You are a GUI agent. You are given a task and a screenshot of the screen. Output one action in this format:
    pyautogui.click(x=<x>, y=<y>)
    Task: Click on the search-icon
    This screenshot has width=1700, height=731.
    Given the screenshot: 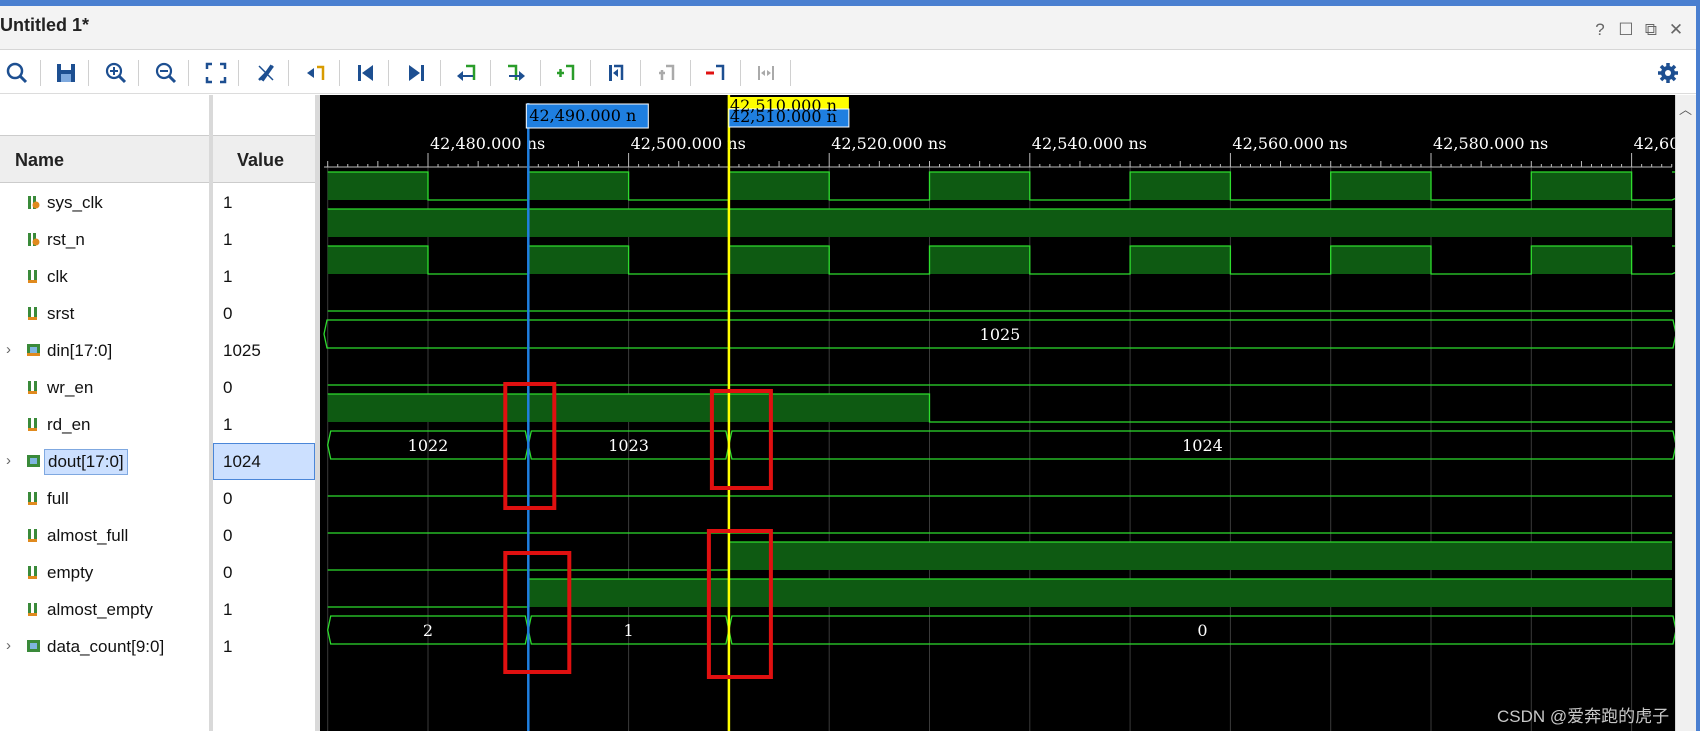 What is the action you would take?
    pyautogui.click(x=17, y=73)
    